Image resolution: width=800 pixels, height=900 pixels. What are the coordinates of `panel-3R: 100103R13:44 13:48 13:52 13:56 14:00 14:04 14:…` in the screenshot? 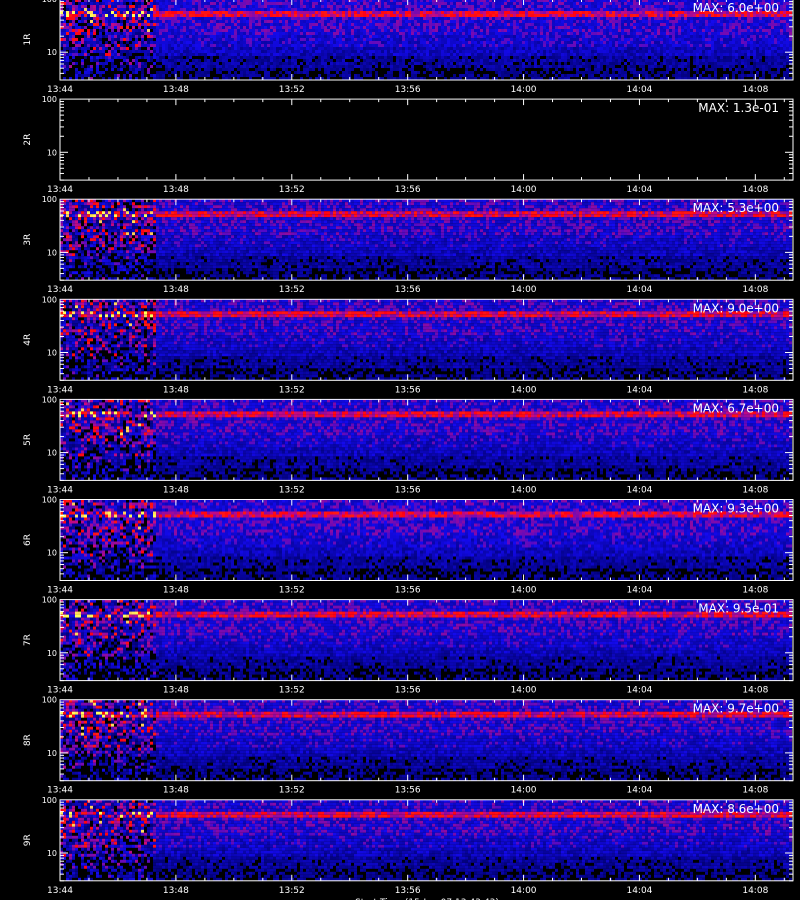 It's located at (408, 245).